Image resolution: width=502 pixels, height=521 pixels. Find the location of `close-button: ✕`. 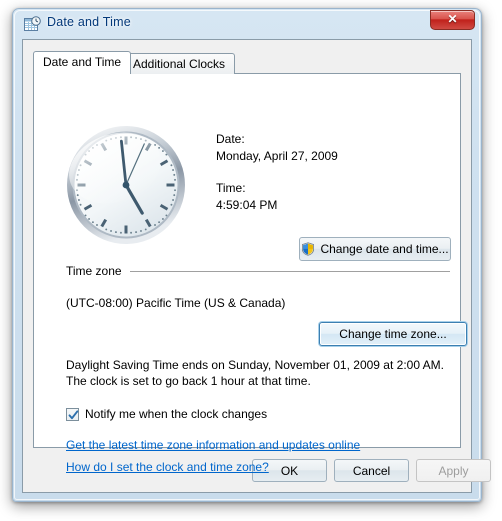

close-button: ✕ is located at coordinates (452, 20).